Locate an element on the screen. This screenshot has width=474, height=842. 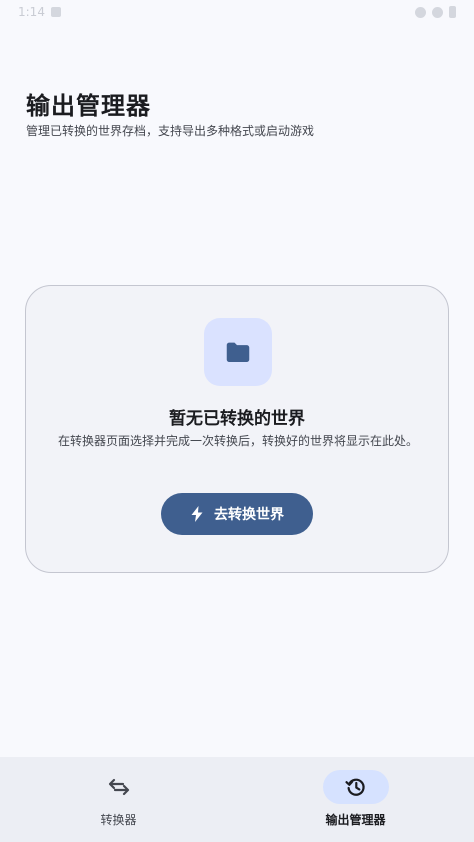
folder-icon is located at coordinates (238, 352).